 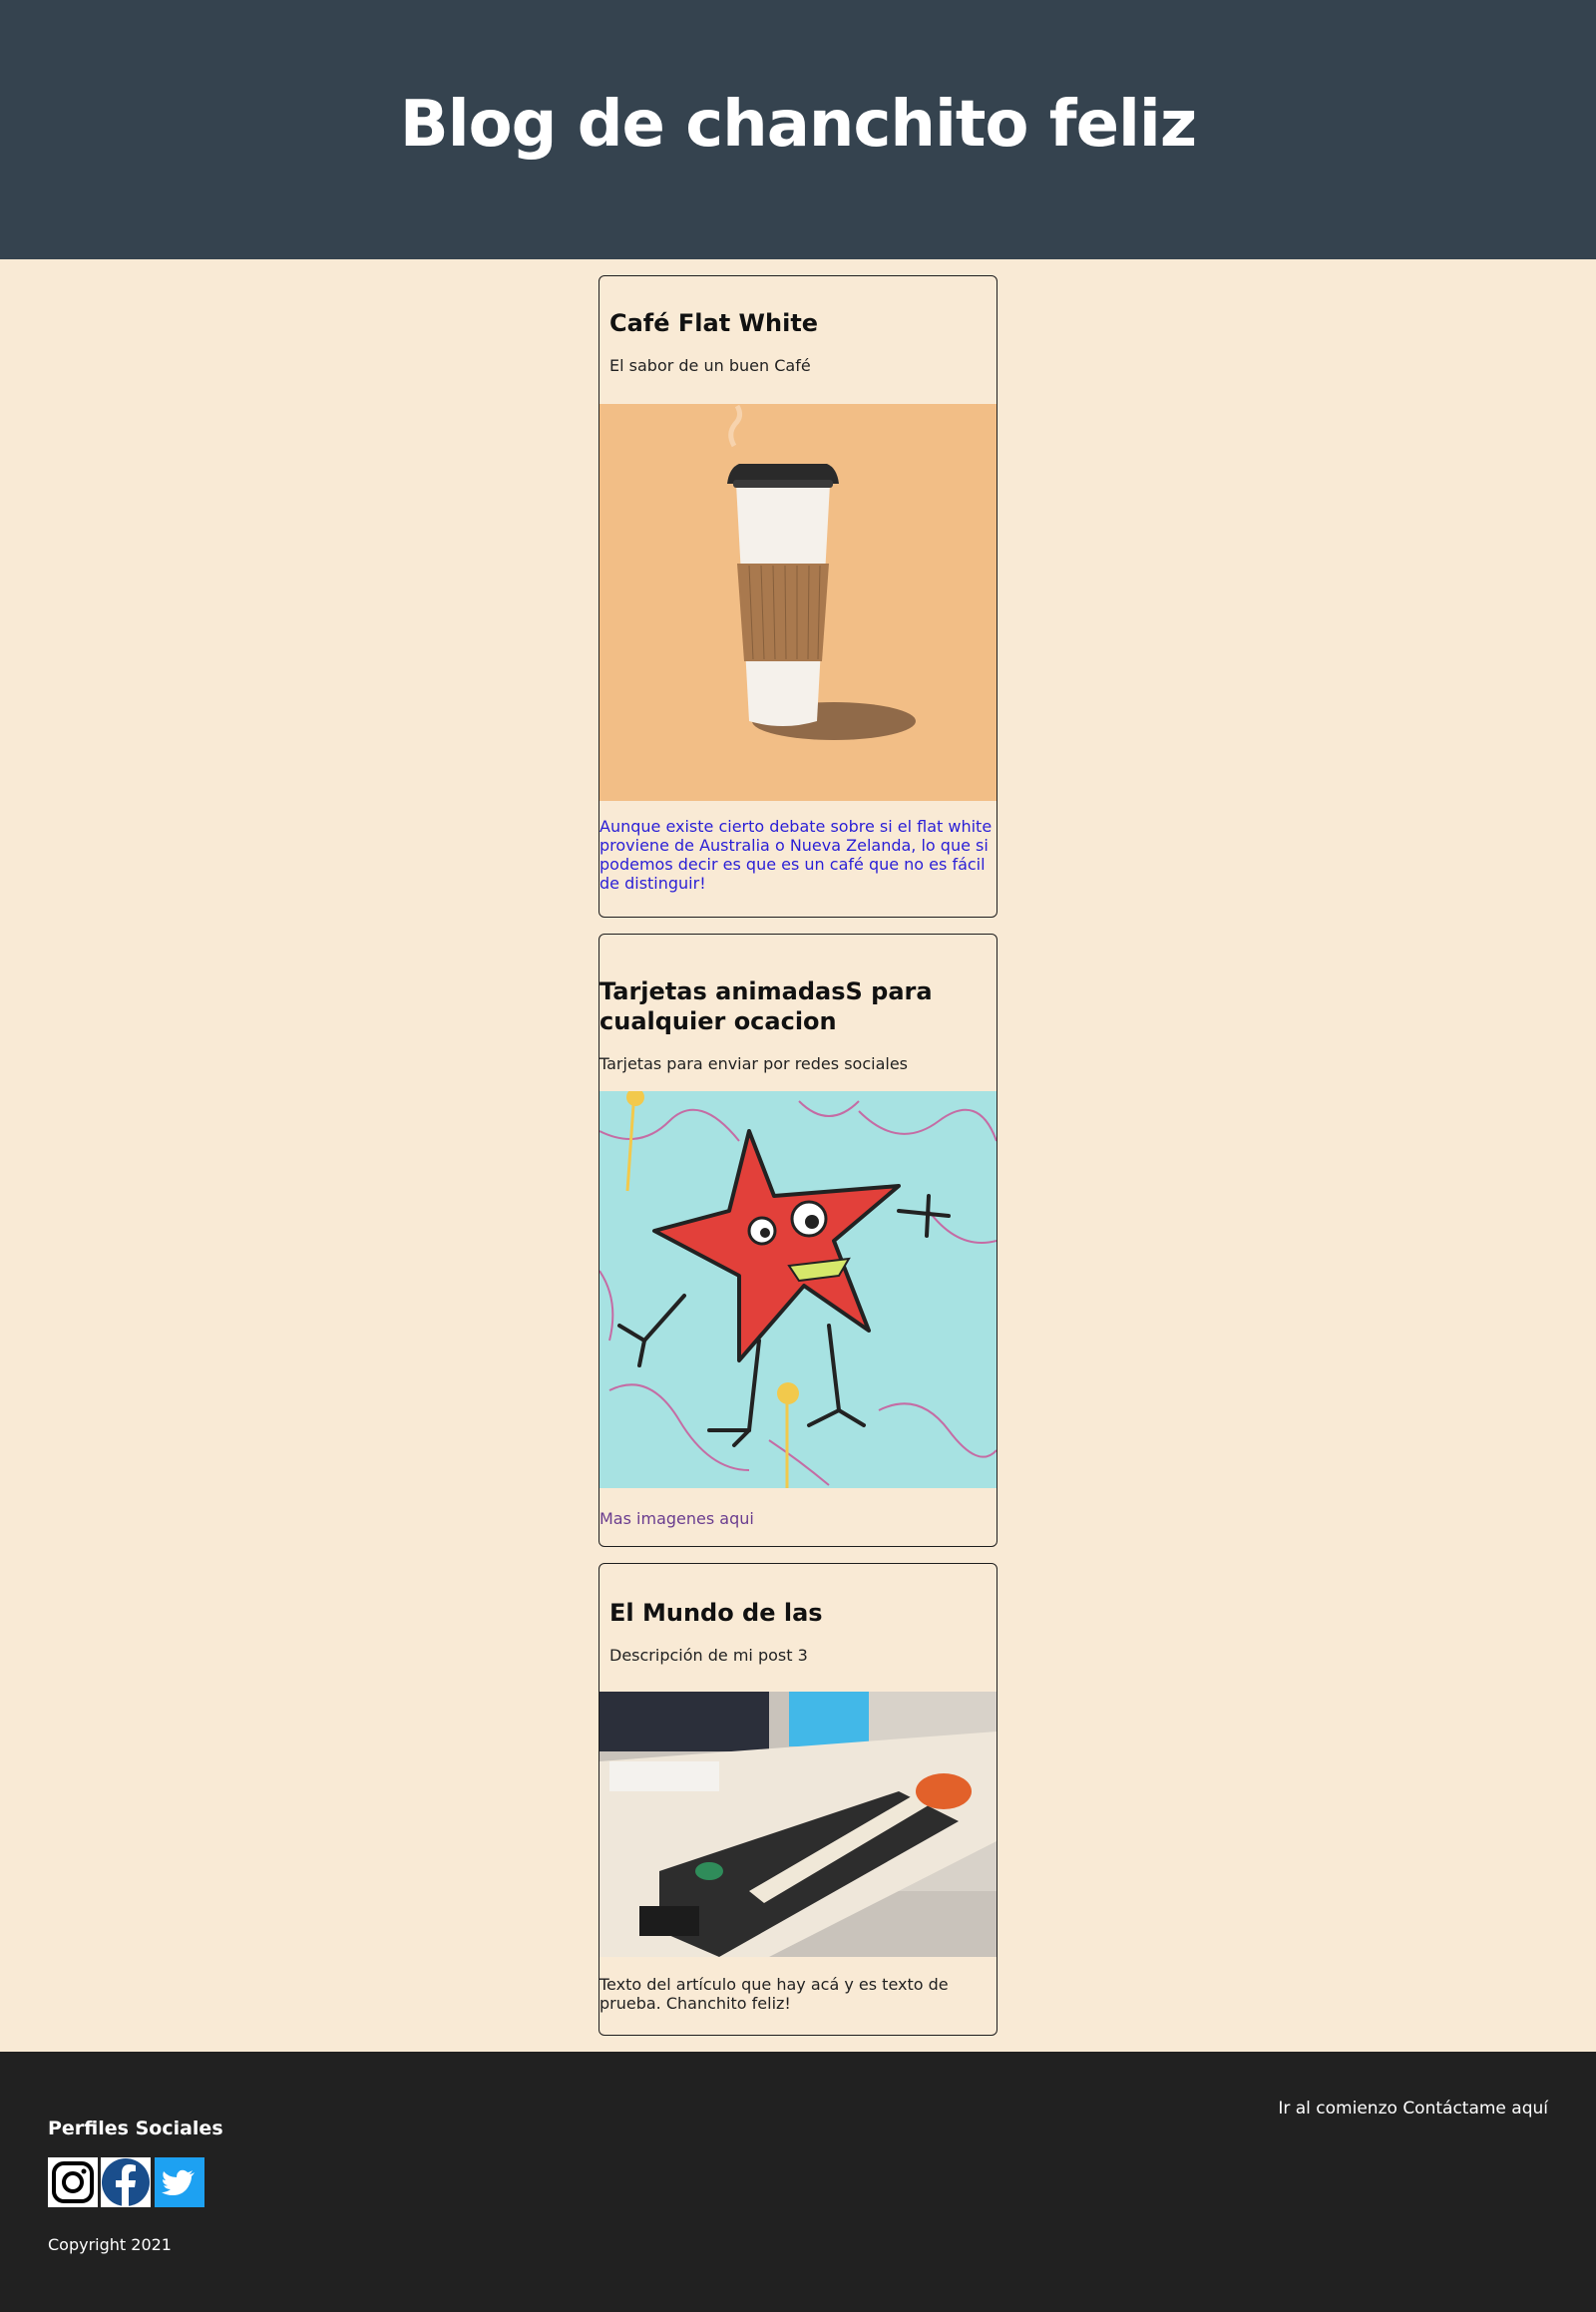 What do you see at coordinates (716, 1613) in the screenshot?
I see `post-title: El Mundo de las` at bounding box center [716, 1613].